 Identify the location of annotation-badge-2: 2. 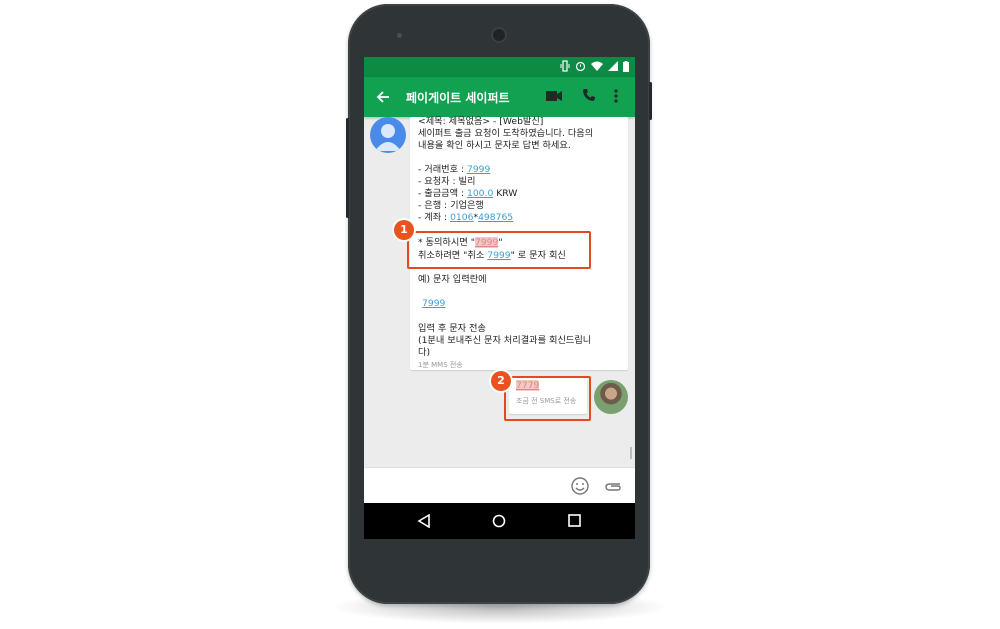
(501, 381).